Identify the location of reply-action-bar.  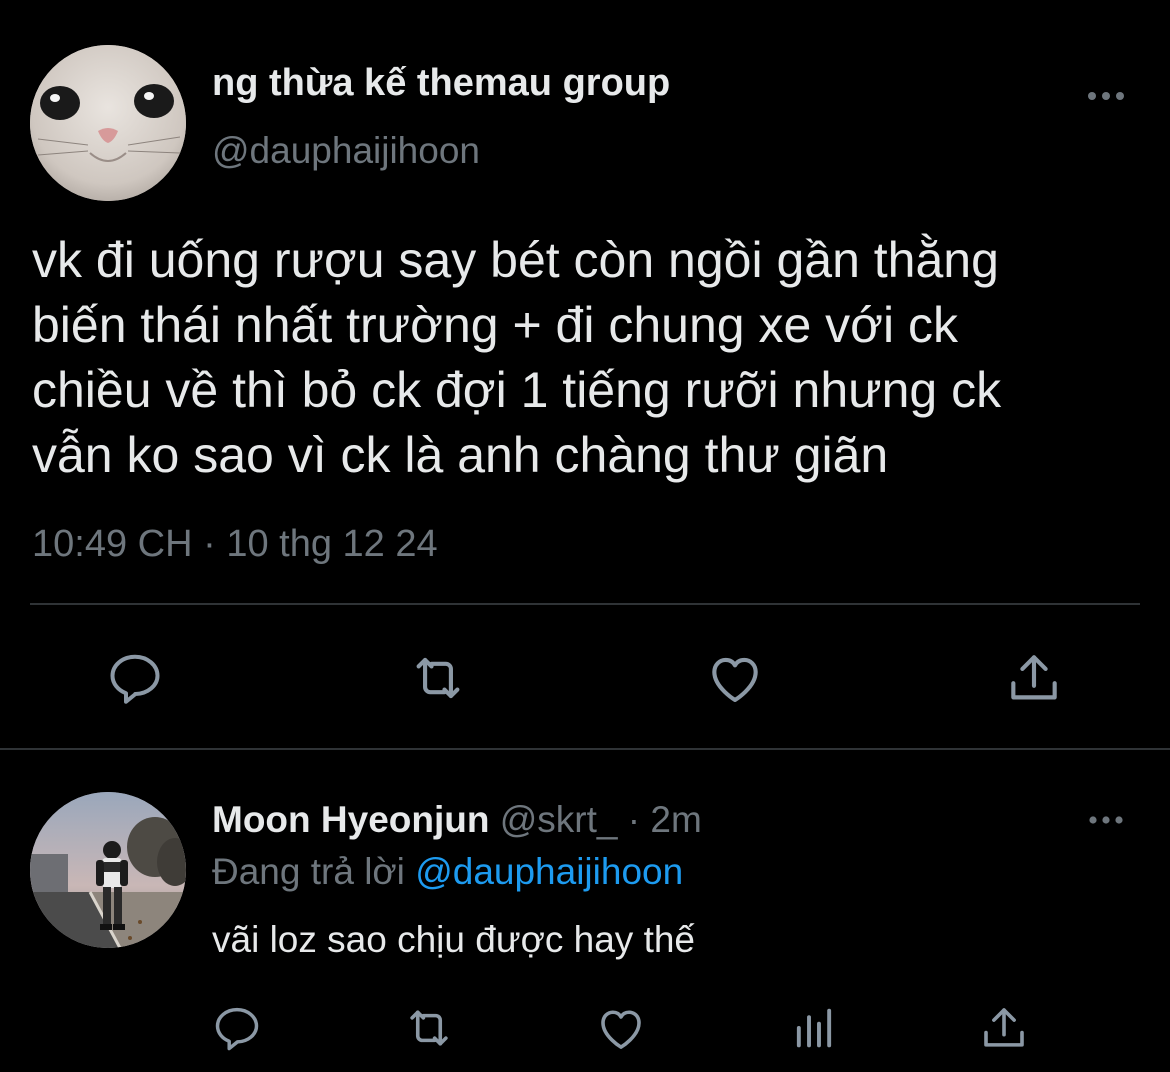
(585, 1029).